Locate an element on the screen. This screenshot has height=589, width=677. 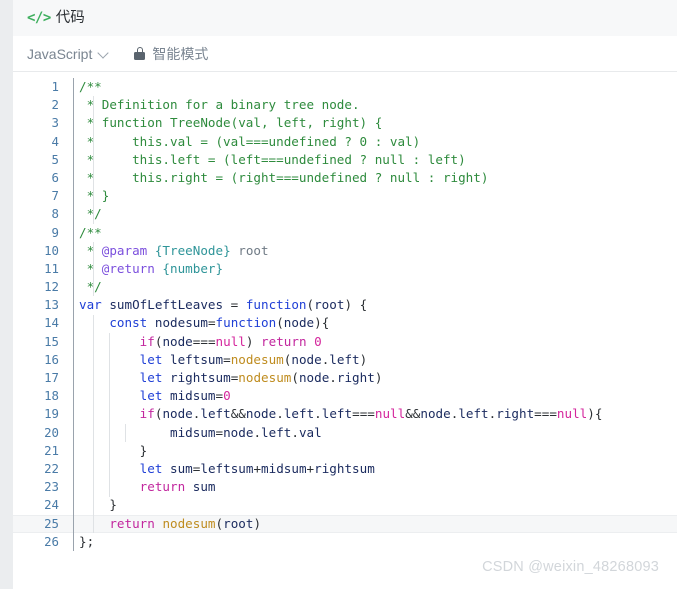
line-number: 21 is located at coordinates (51, 450).